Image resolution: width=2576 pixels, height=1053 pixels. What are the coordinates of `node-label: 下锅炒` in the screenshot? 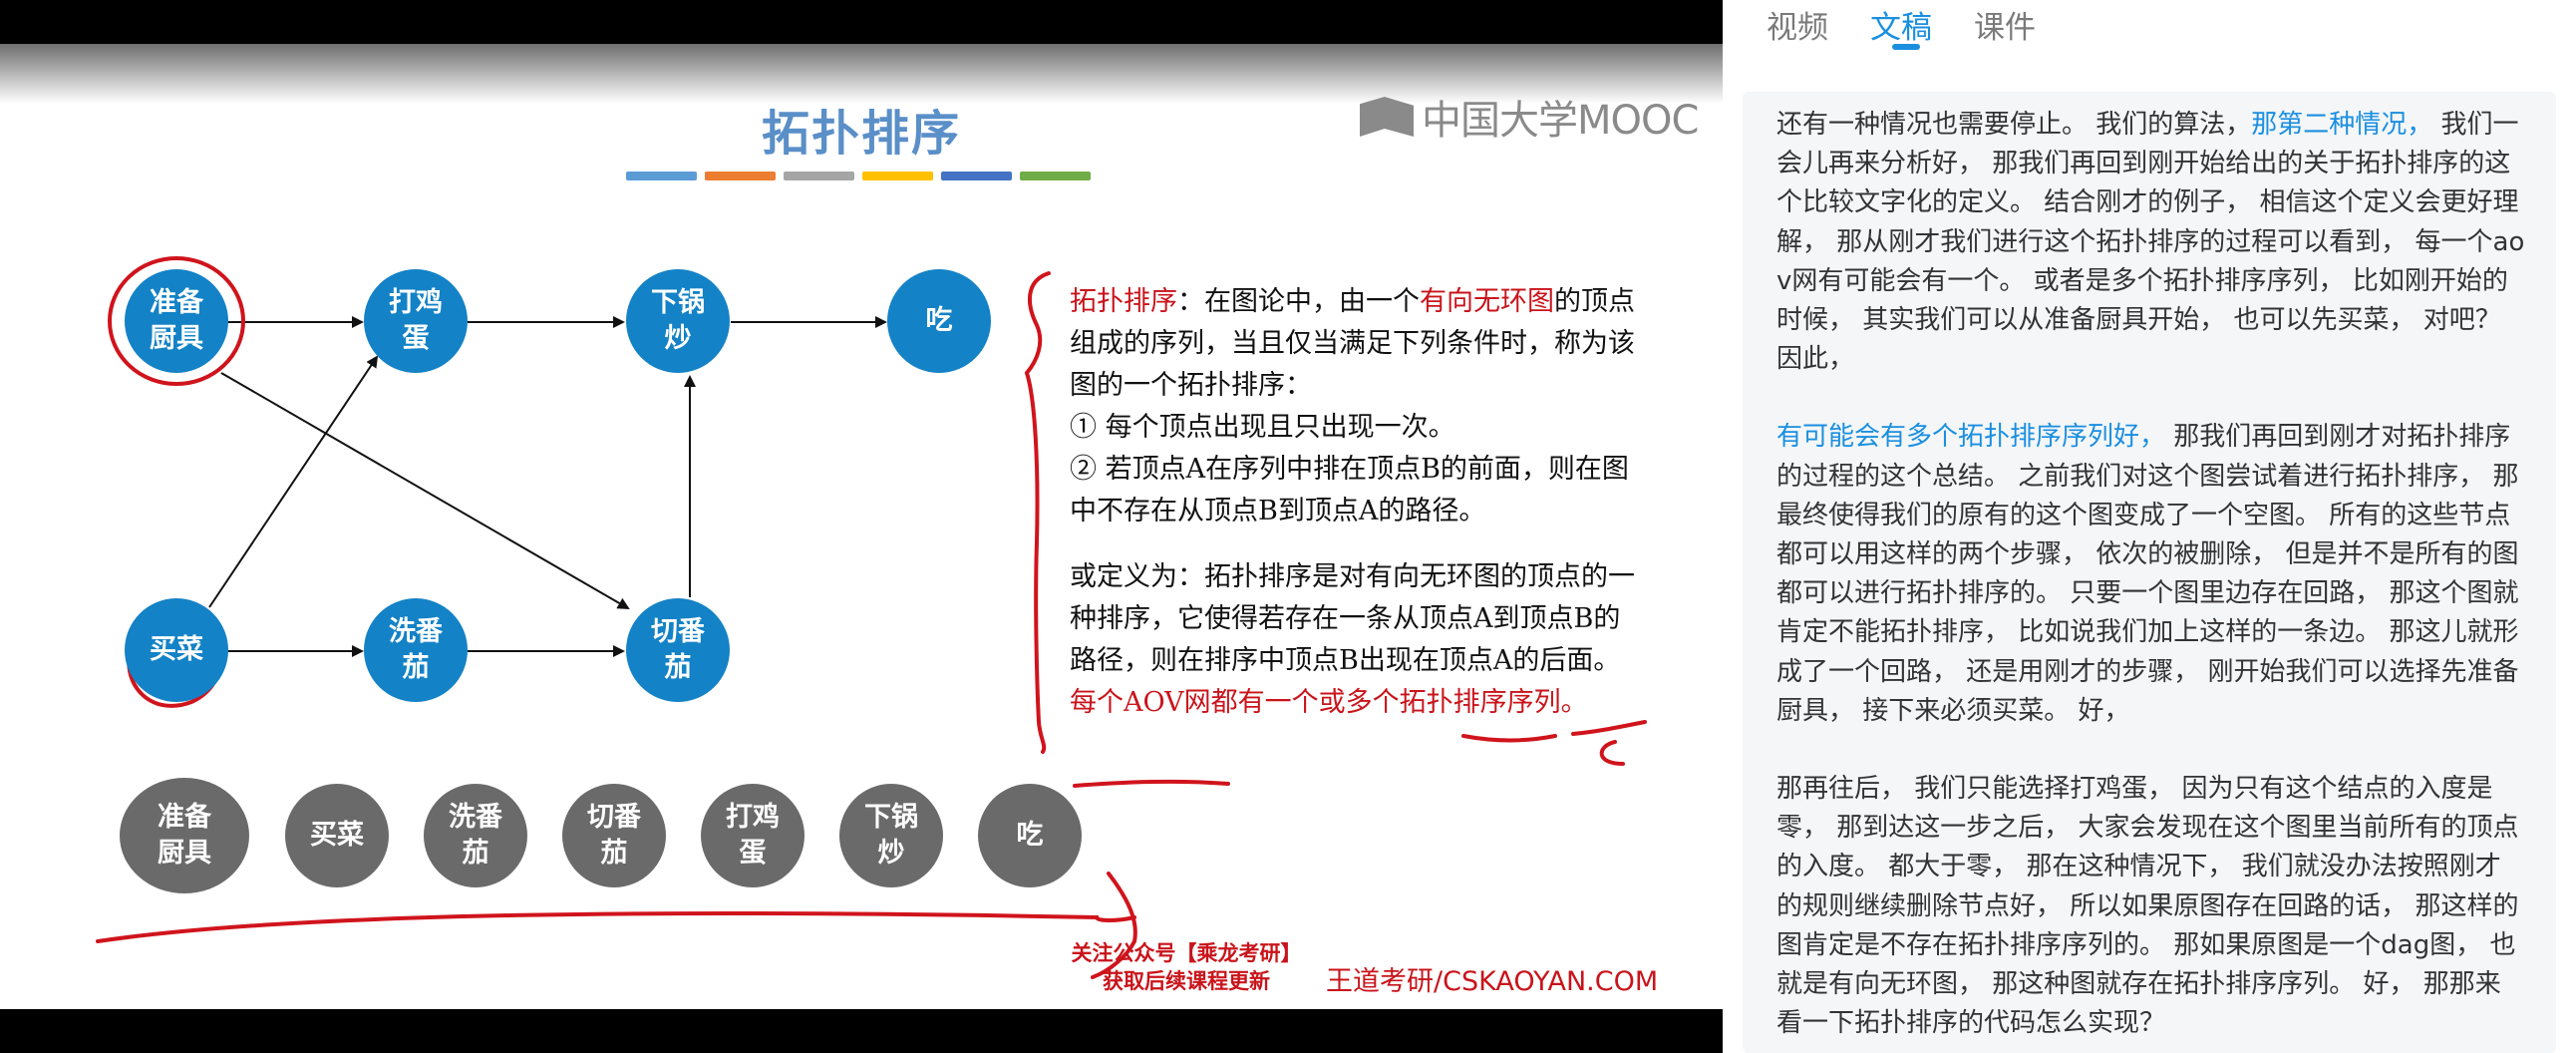 It's located at (678, 320).